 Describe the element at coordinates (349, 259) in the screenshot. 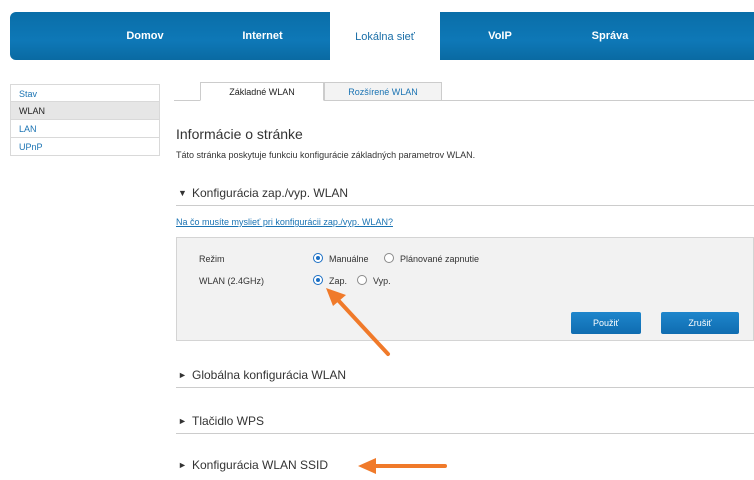

I see `mode-manual-label: Manuálne` at that location.